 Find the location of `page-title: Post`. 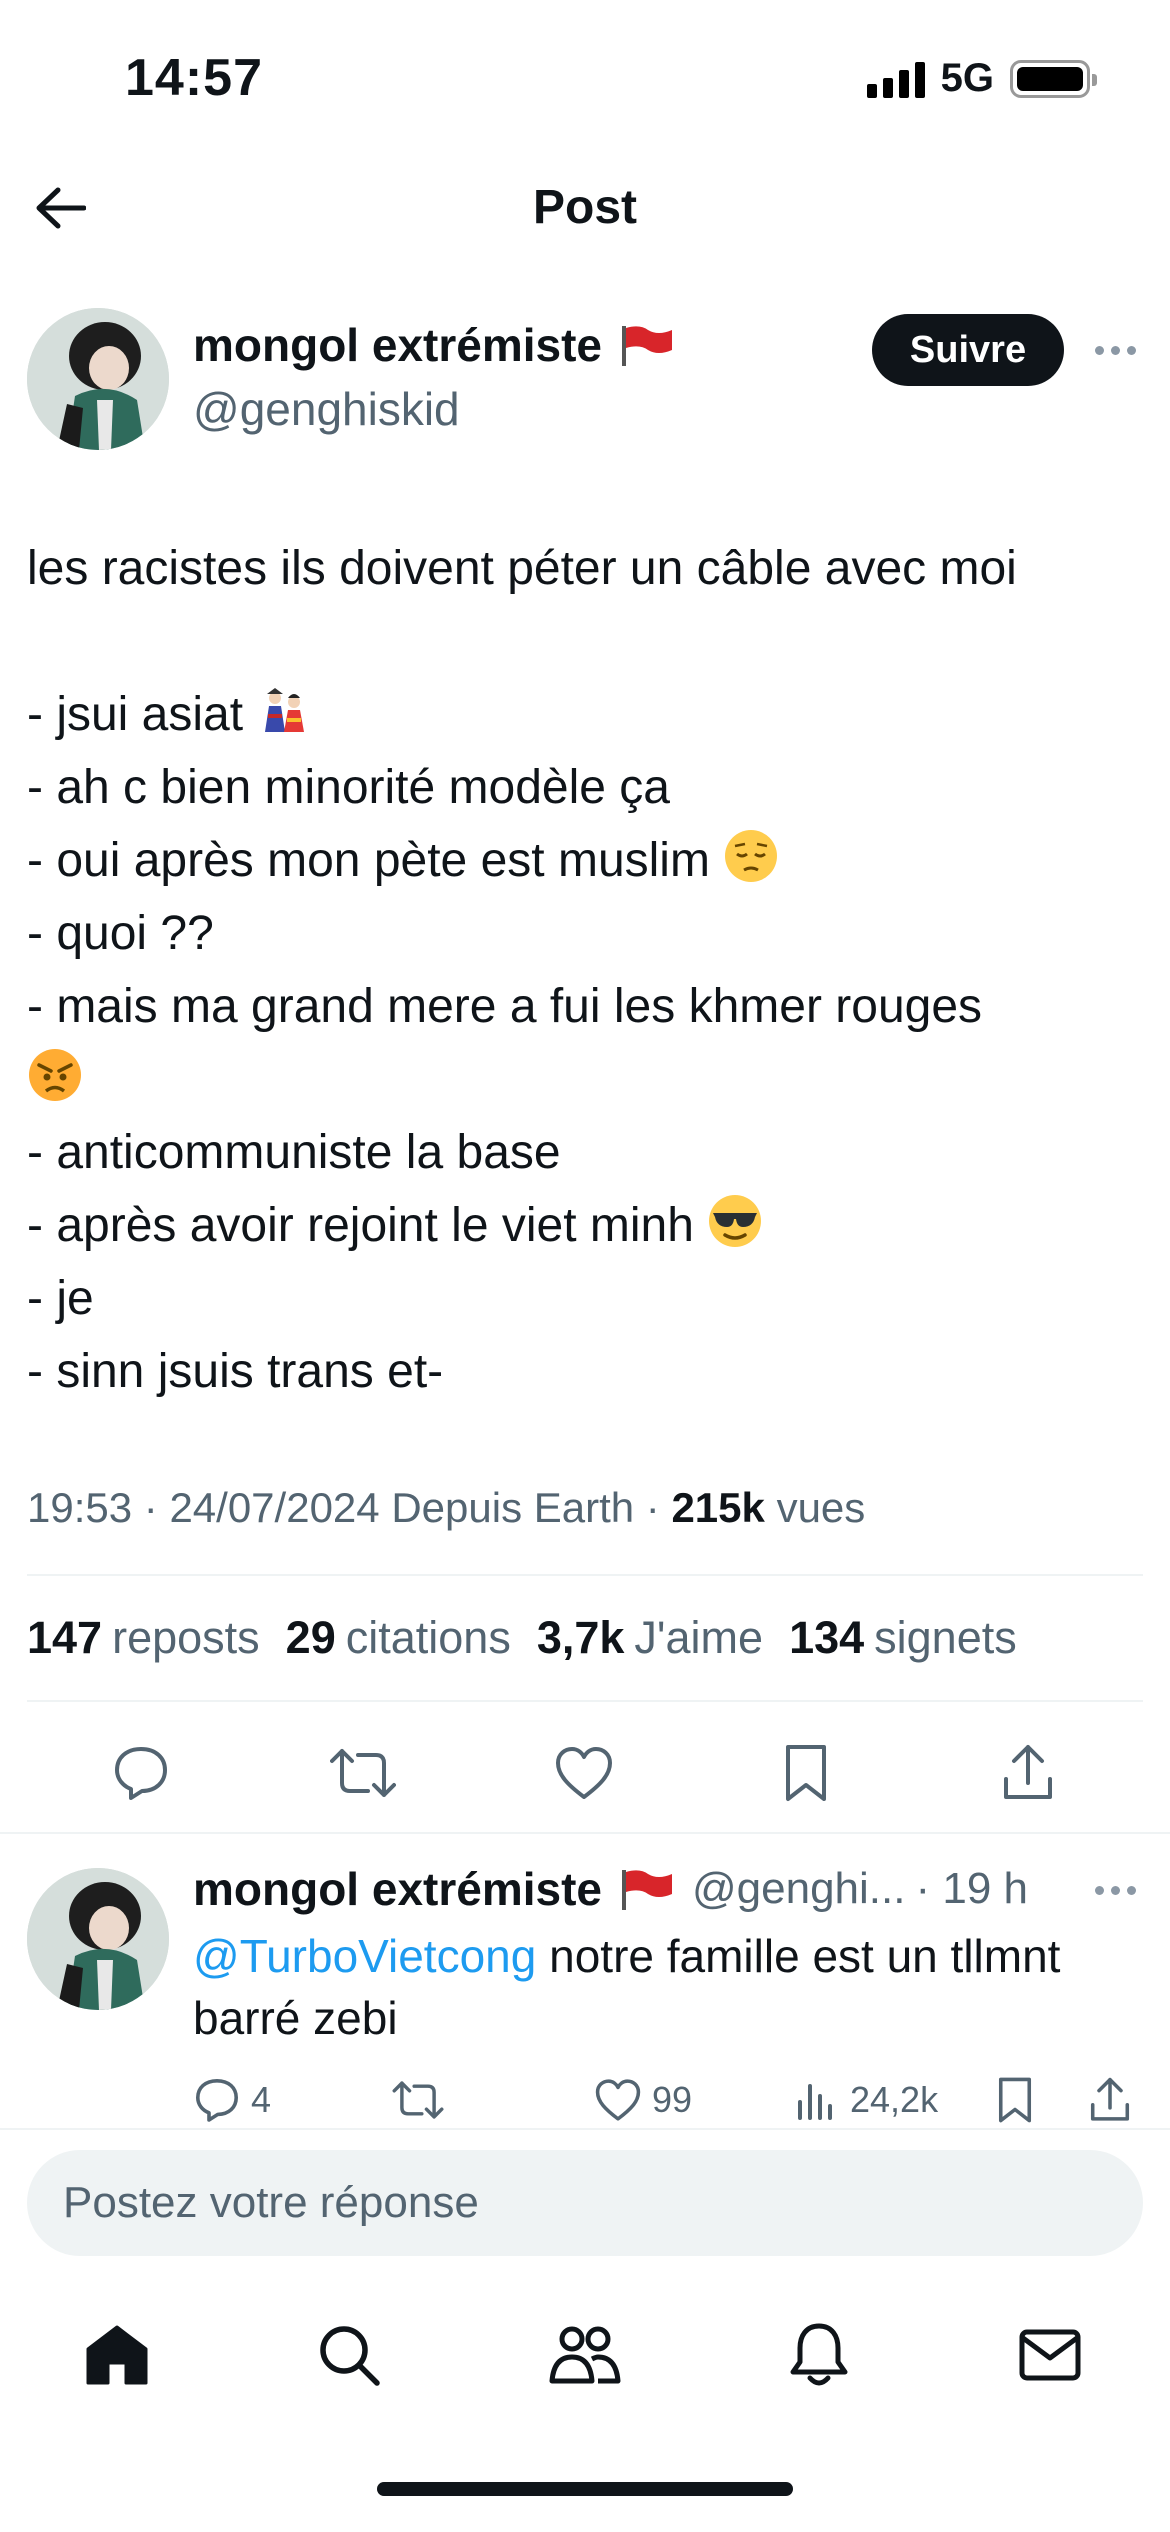

page-title: Post is located at coordinates (584, 207).